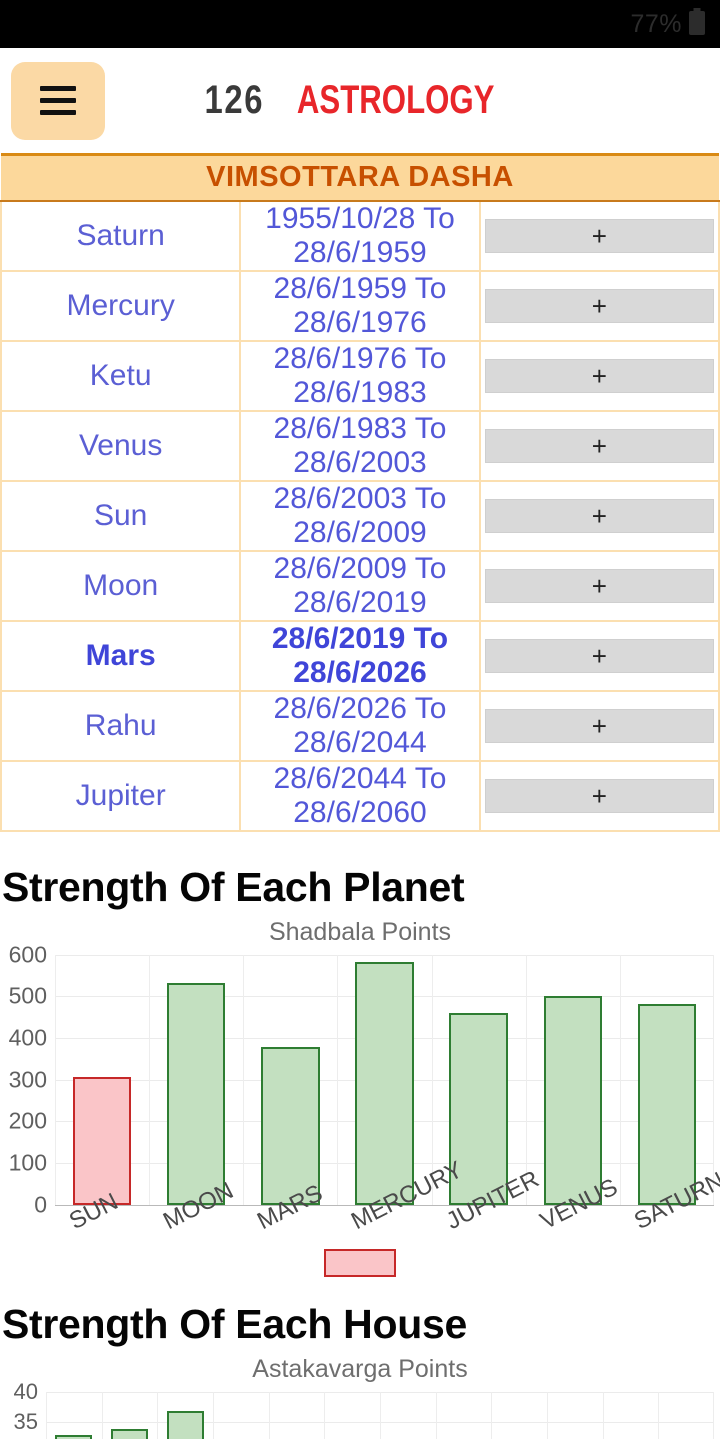  I want to click on dasha-period: 28/6/1959 To 28/6/1976, so click(360, 305).